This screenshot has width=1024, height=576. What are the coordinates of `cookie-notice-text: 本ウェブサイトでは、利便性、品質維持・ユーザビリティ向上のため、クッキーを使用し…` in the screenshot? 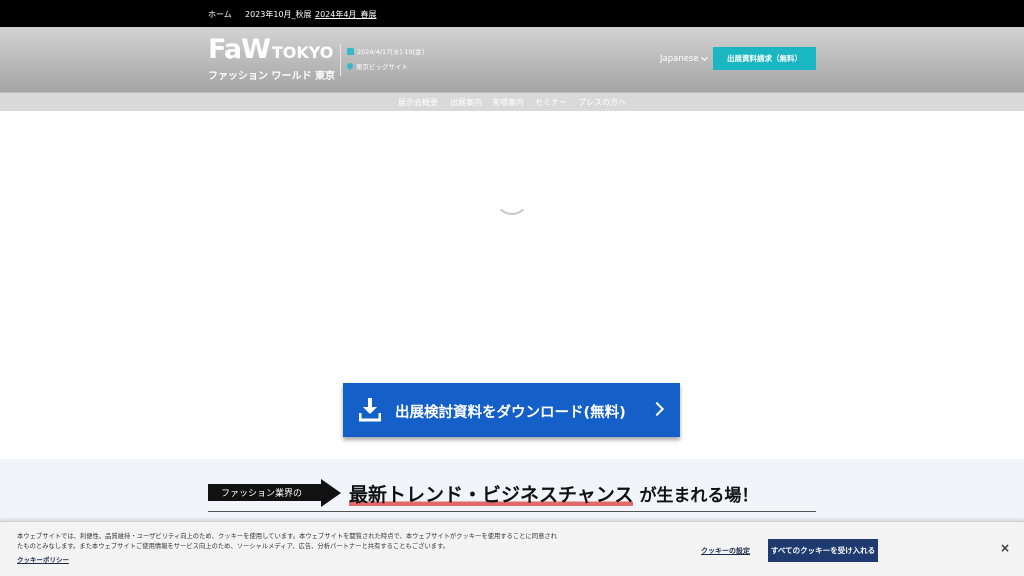 It's located at (287, 541).